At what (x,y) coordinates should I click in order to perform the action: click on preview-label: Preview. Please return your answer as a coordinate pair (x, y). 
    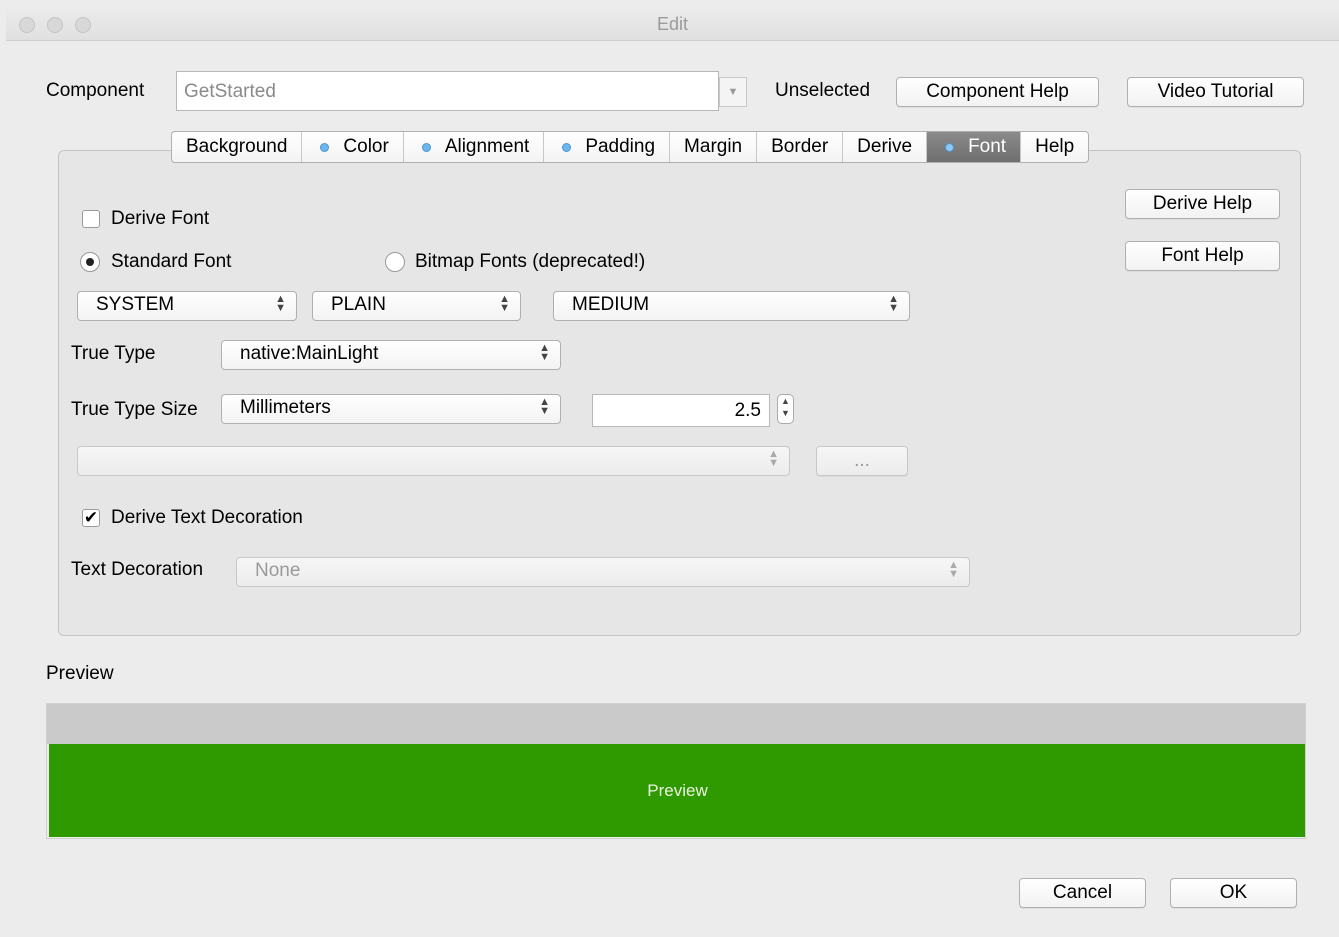
    Looking at the image, I should click on (80, 673).